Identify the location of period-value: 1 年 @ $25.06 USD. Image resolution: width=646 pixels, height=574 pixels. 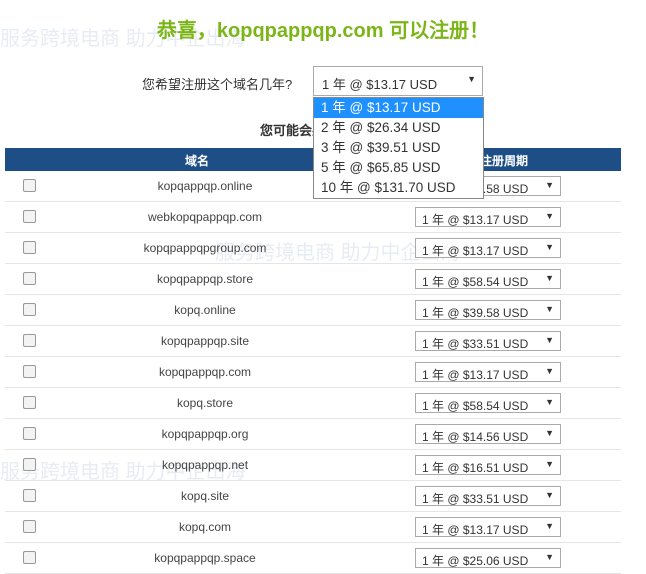
(475, 561).